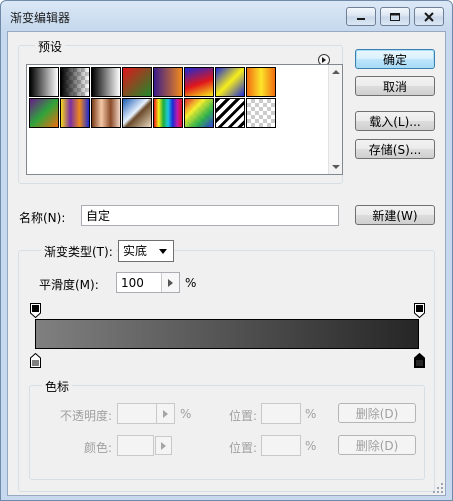 The height and width of the screenshot is (501, 453). I want to click on gradient-type-value: 实底, so click(135, 251).